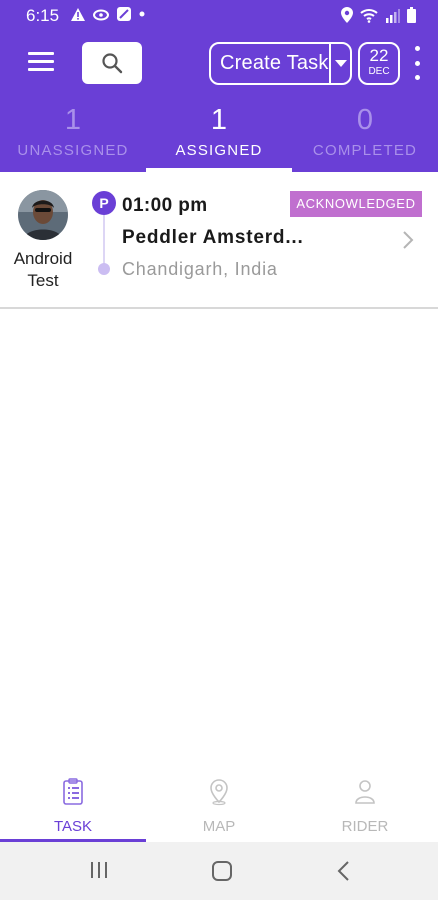  Describe the element at coordinates (379, 55) in the screenshot. I see `date-day: 22` at that location.